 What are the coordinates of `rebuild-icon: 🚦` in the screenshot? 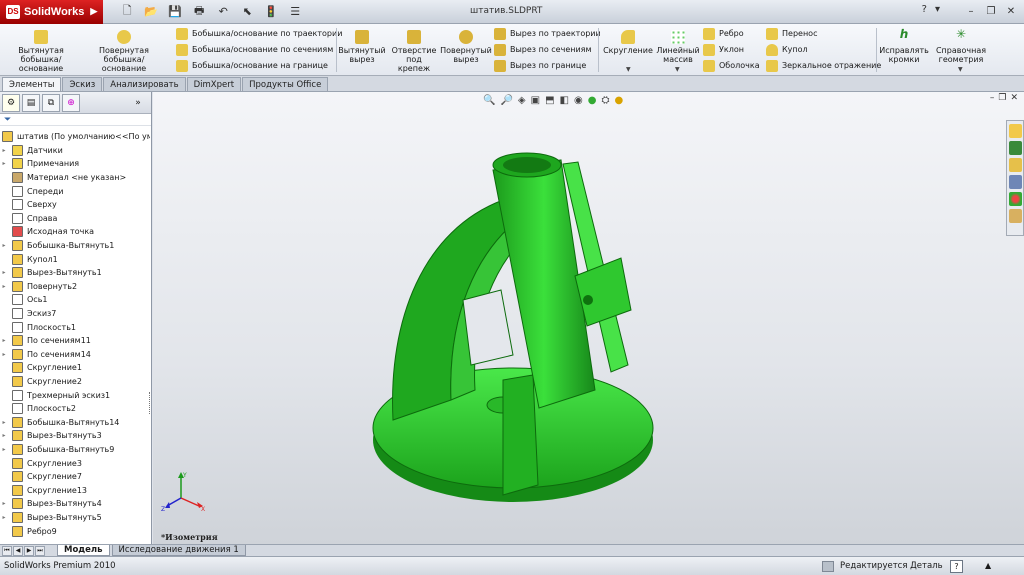 It's located at (271, 12).